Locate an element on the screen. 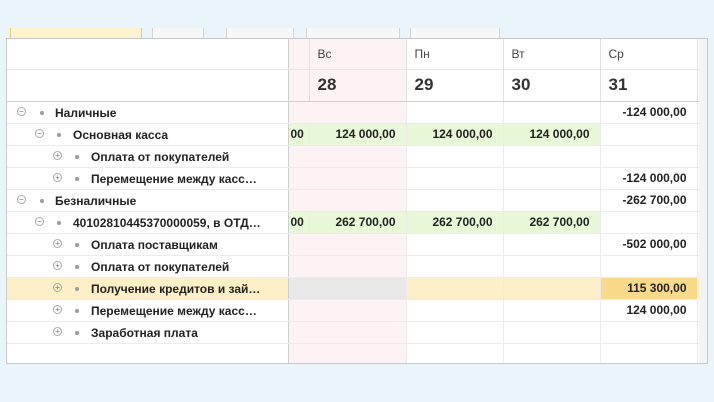 The image size is (714, 402). row-label-cell: − Наличные is located at coordinates (148, 112).